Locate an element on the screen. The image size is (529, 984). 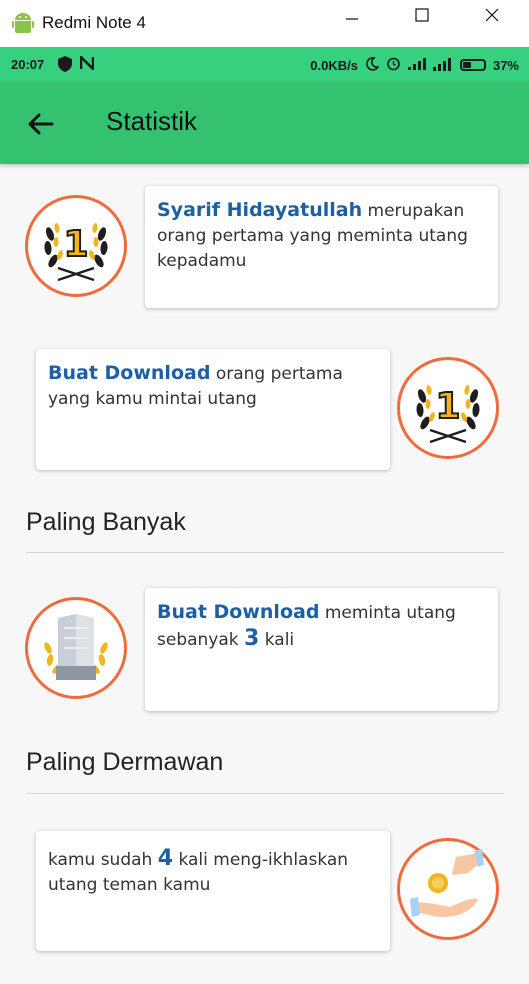
window-titlebar: Redmi Note 4 is located at coordinates (264, 24).